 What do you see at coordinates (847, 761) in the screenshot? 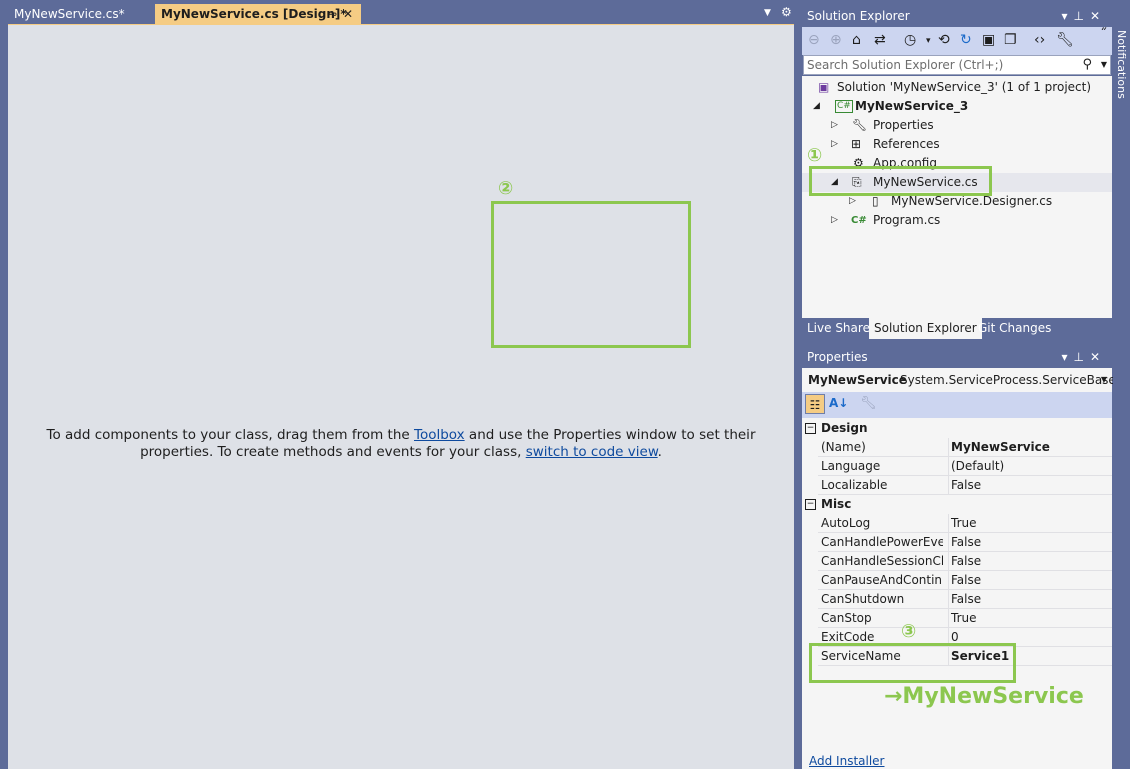
I see `add-installer-link: Add Installer` at bounding box center [847, 761].